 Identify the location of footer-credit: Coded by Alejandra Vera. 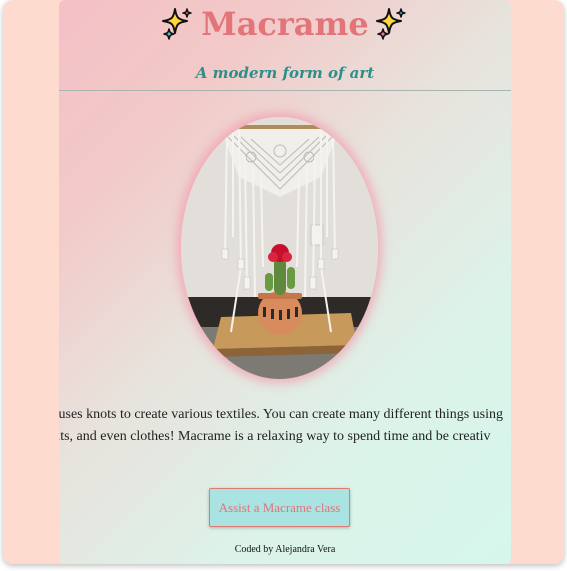
(285, 549).